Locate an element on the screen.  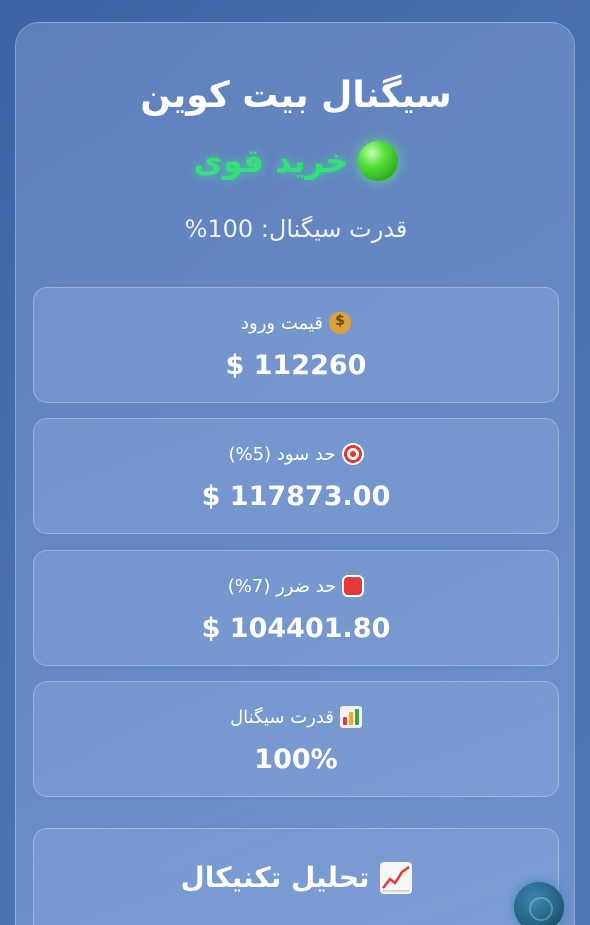
technical-analysis-title: تحلیل تکنیکال is located at coordinates (275, 877).